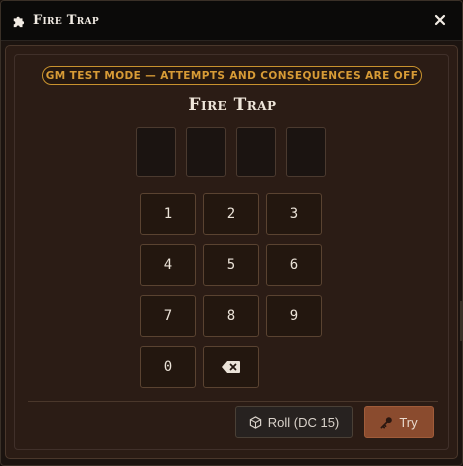  I want to click on keypad-key-9: 9, so click(294, 316).